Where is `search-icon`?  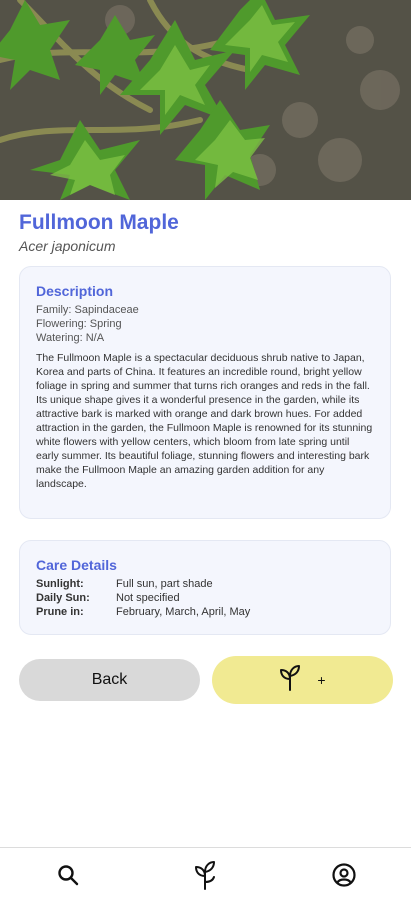
search-icon is located at coordinates (68, 877).